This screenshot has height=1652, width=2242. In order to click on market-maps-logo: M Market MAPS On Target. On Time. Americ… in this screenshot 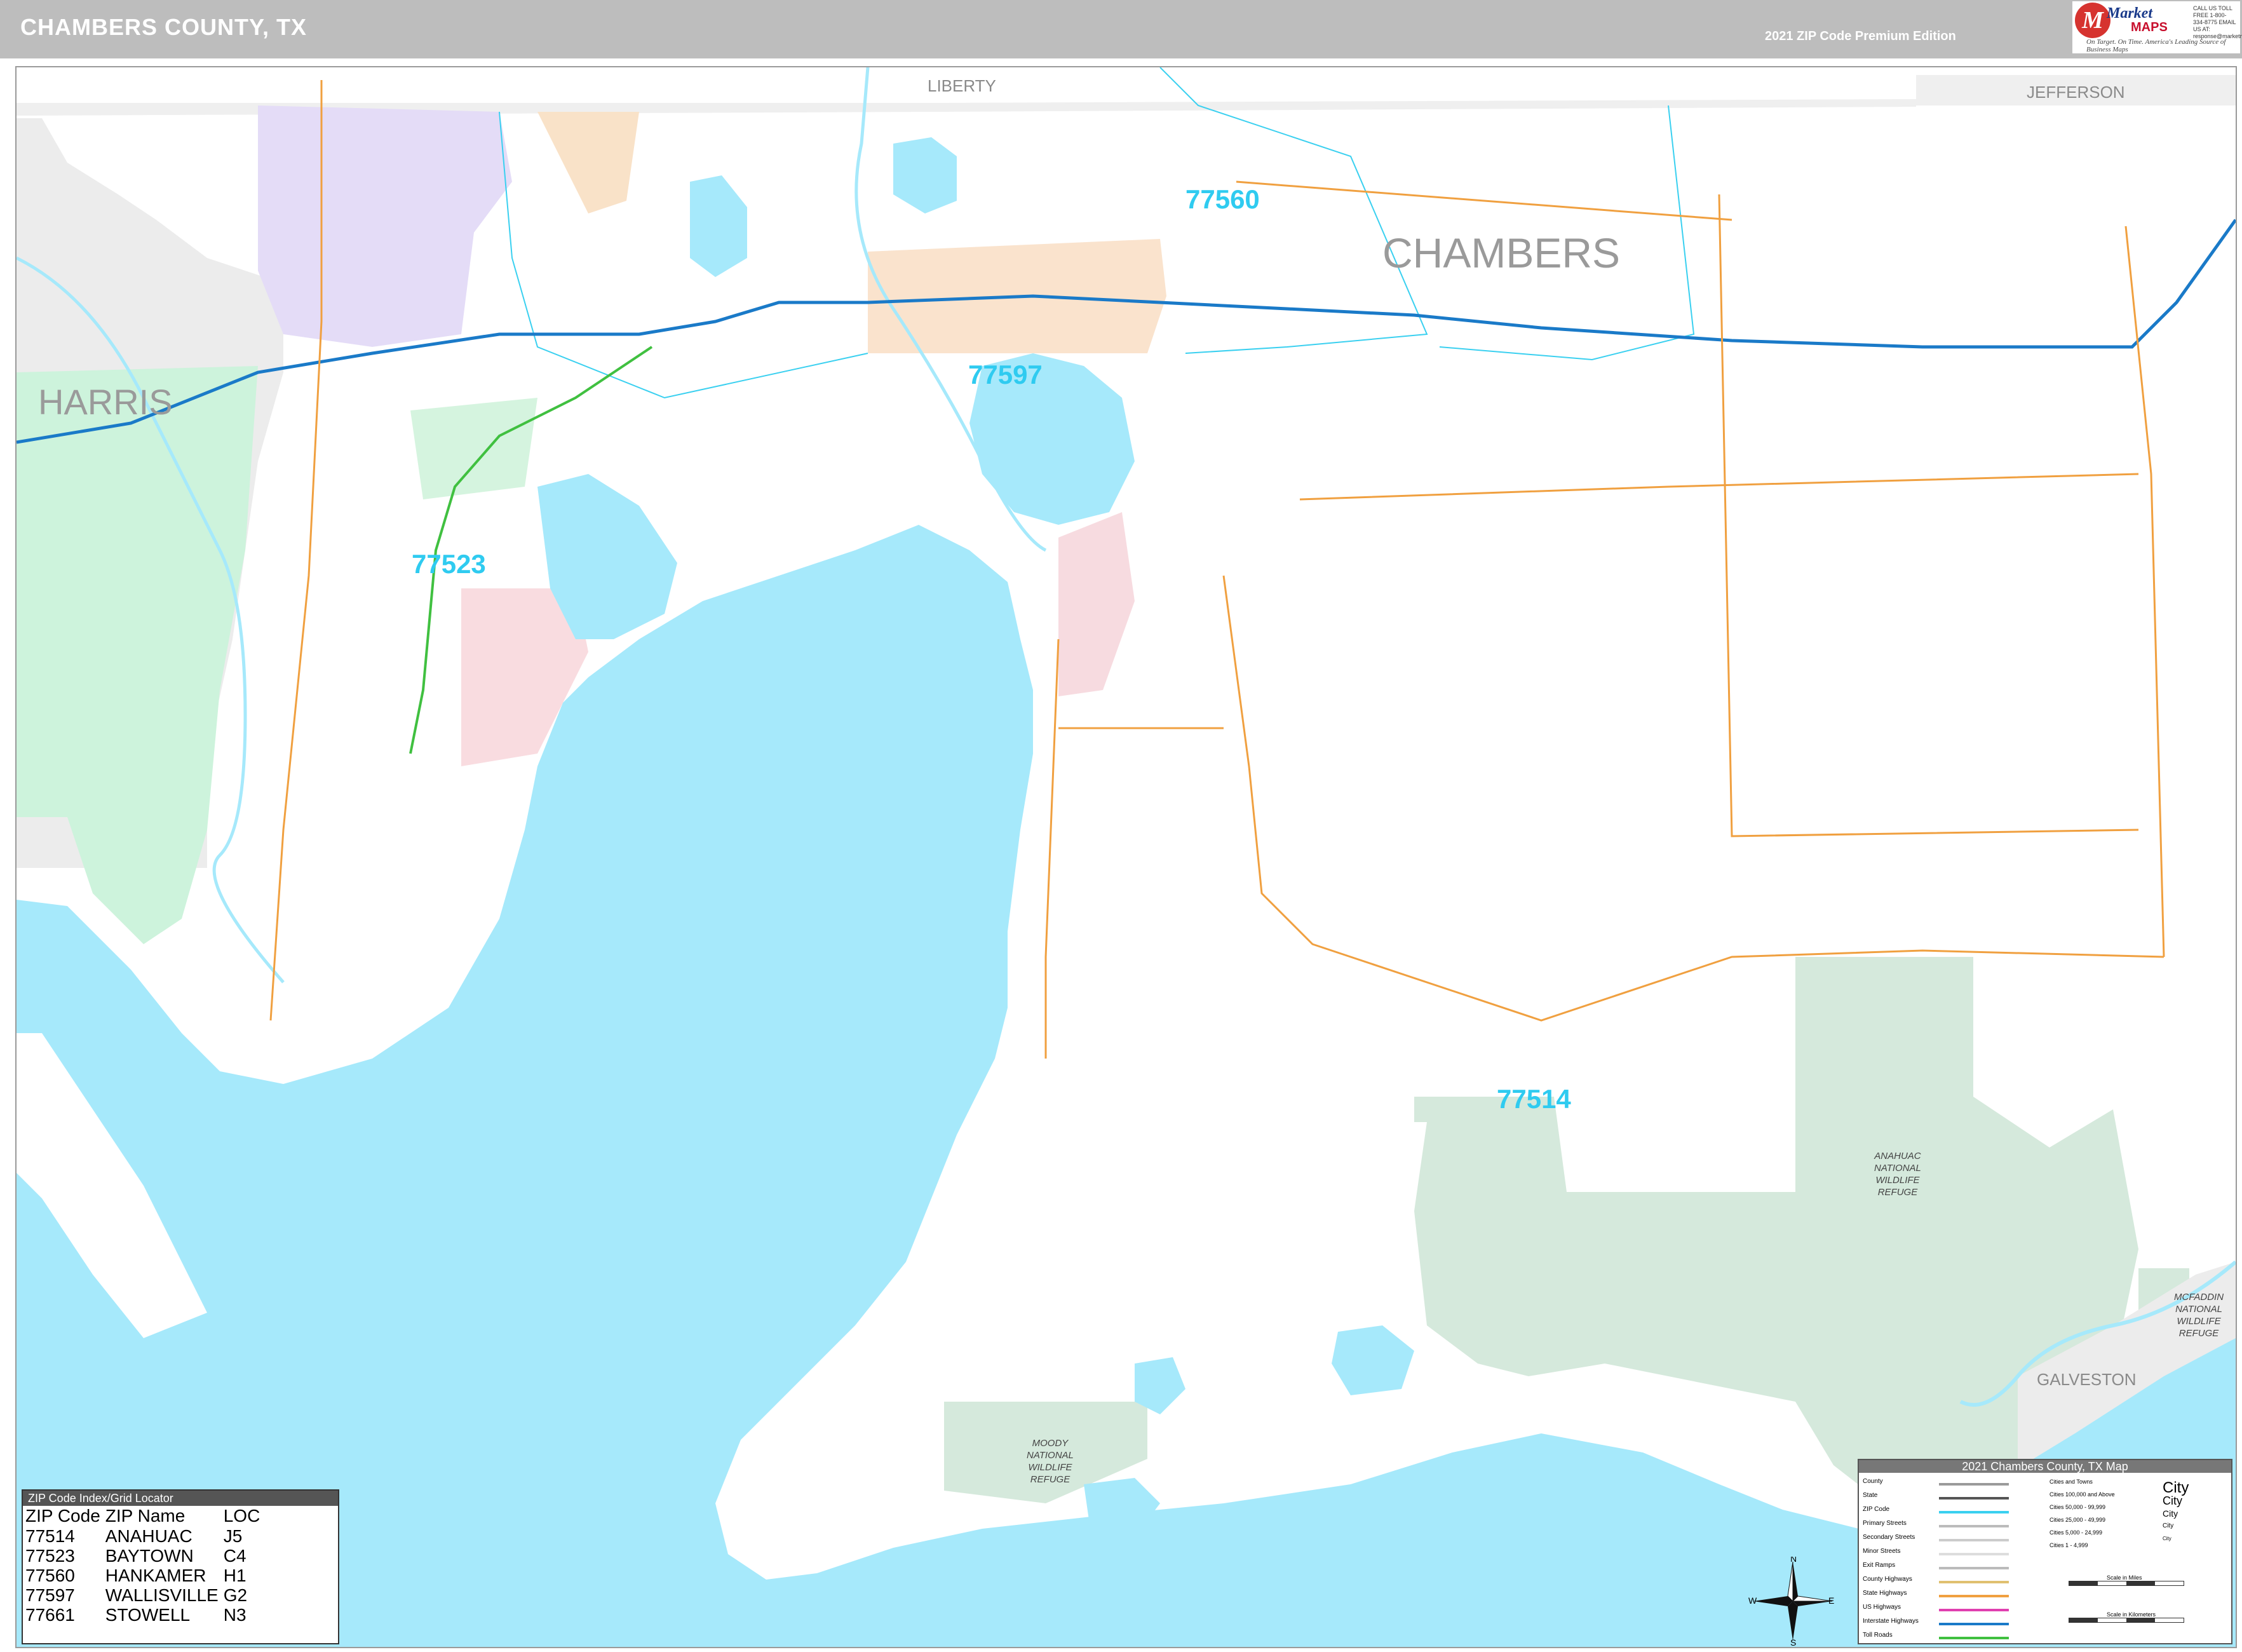, I will do `click(2157, 27)`.